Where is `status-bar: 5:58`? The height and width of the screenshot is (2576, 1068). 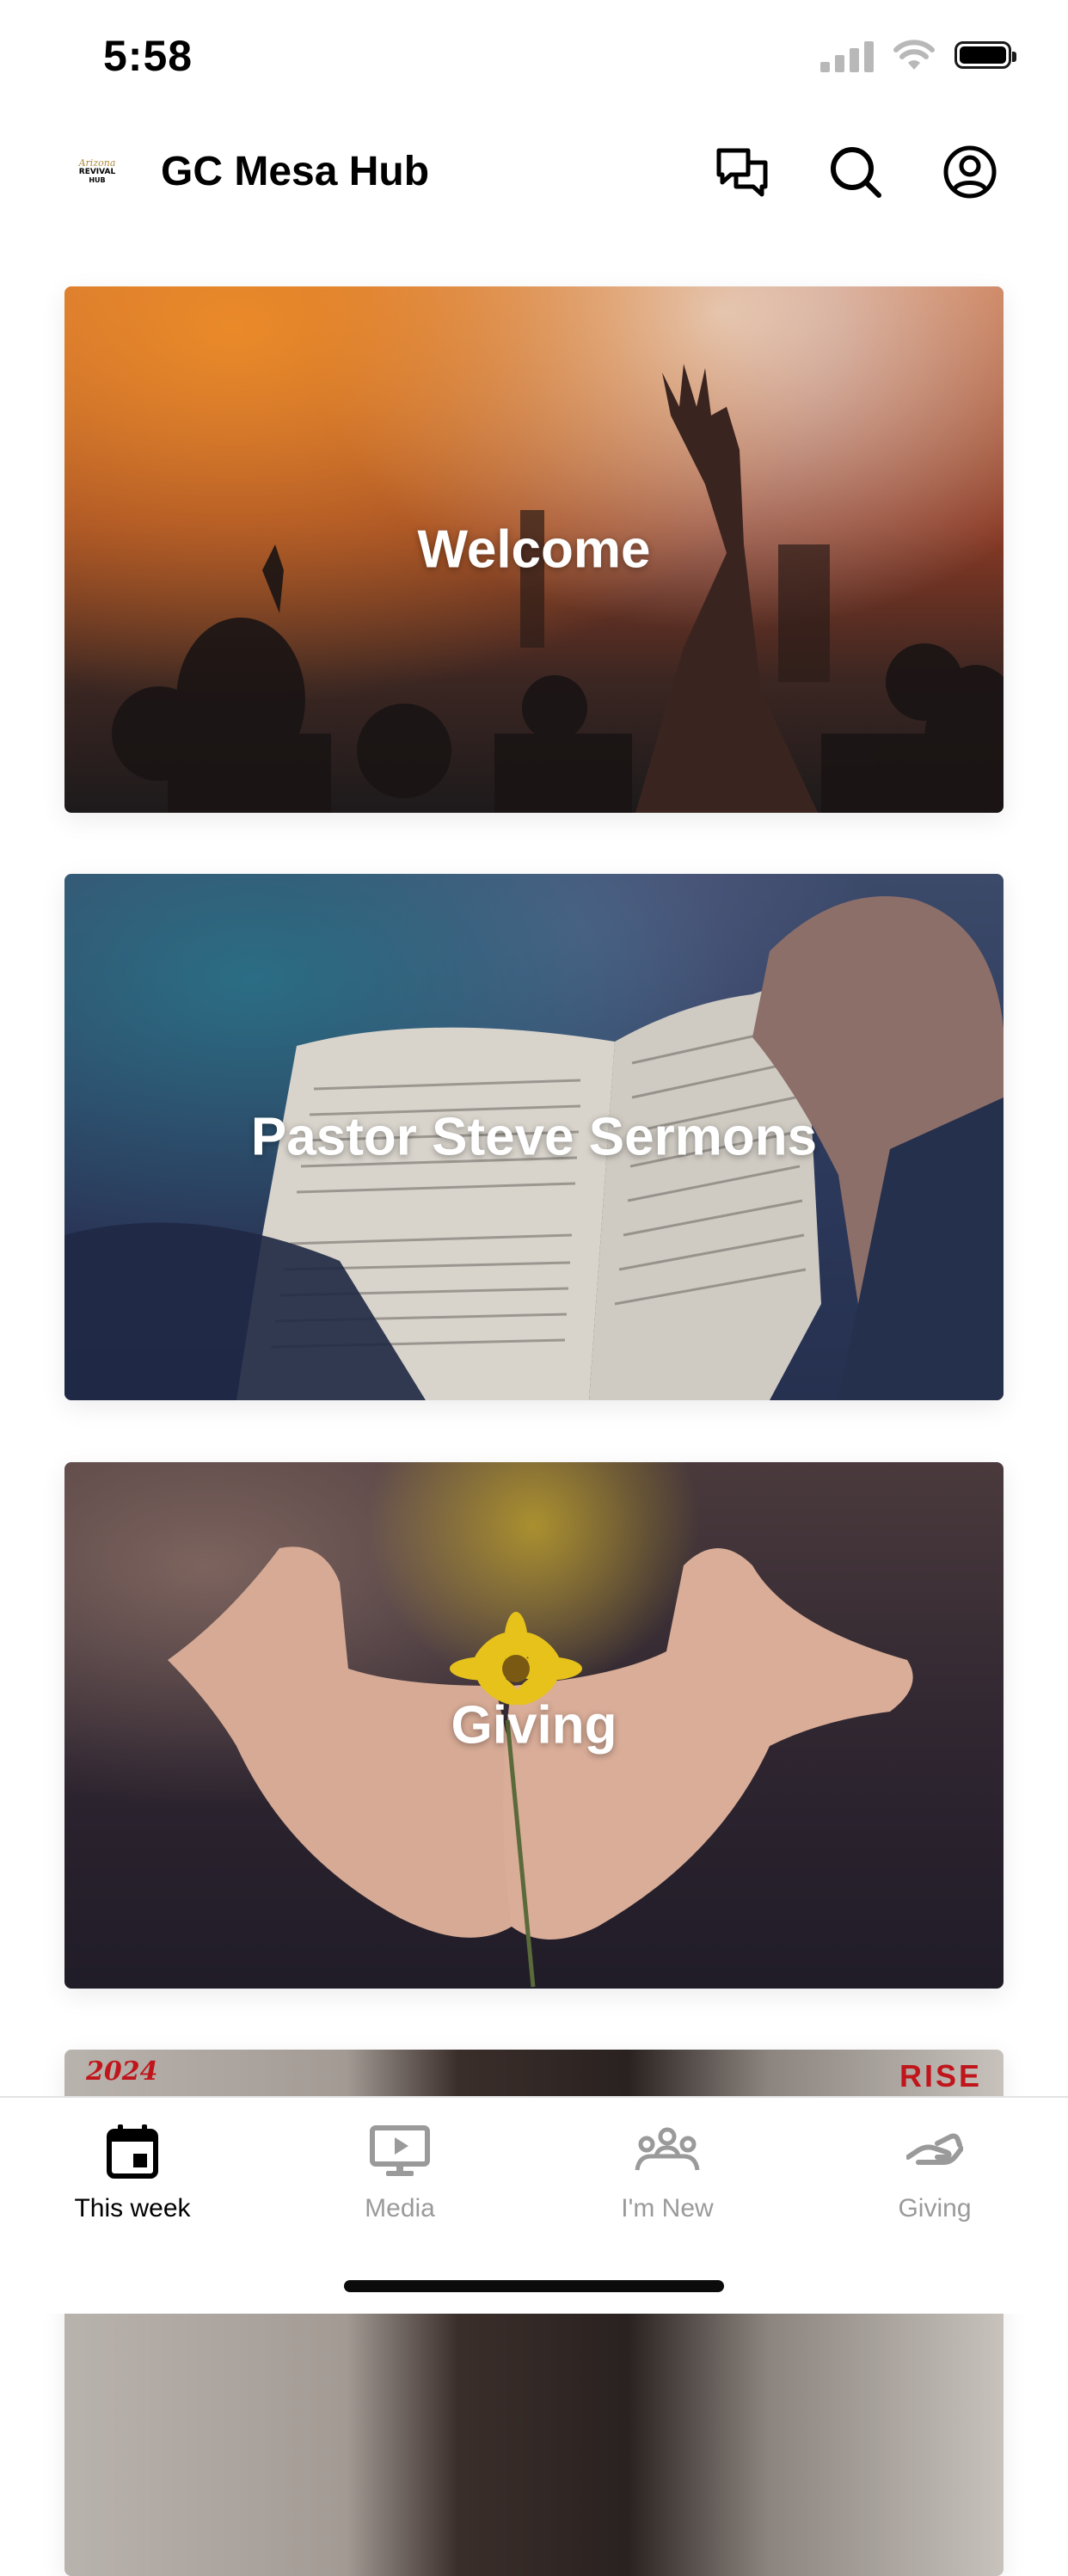 status-bar: 5:58 is located at coordinates (534, 58).